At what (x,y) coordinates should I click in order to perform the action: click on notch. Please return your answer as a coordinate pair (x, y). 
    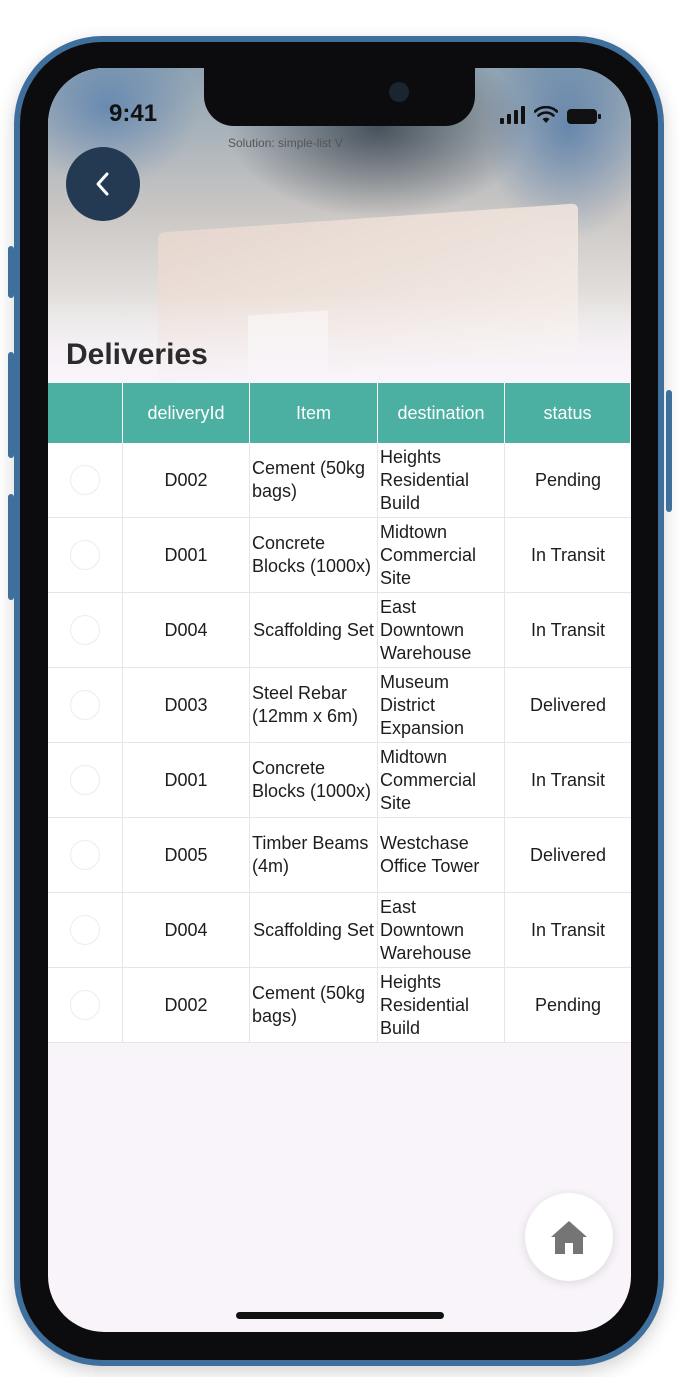
    Looking at the image, I should click on (339, 97).